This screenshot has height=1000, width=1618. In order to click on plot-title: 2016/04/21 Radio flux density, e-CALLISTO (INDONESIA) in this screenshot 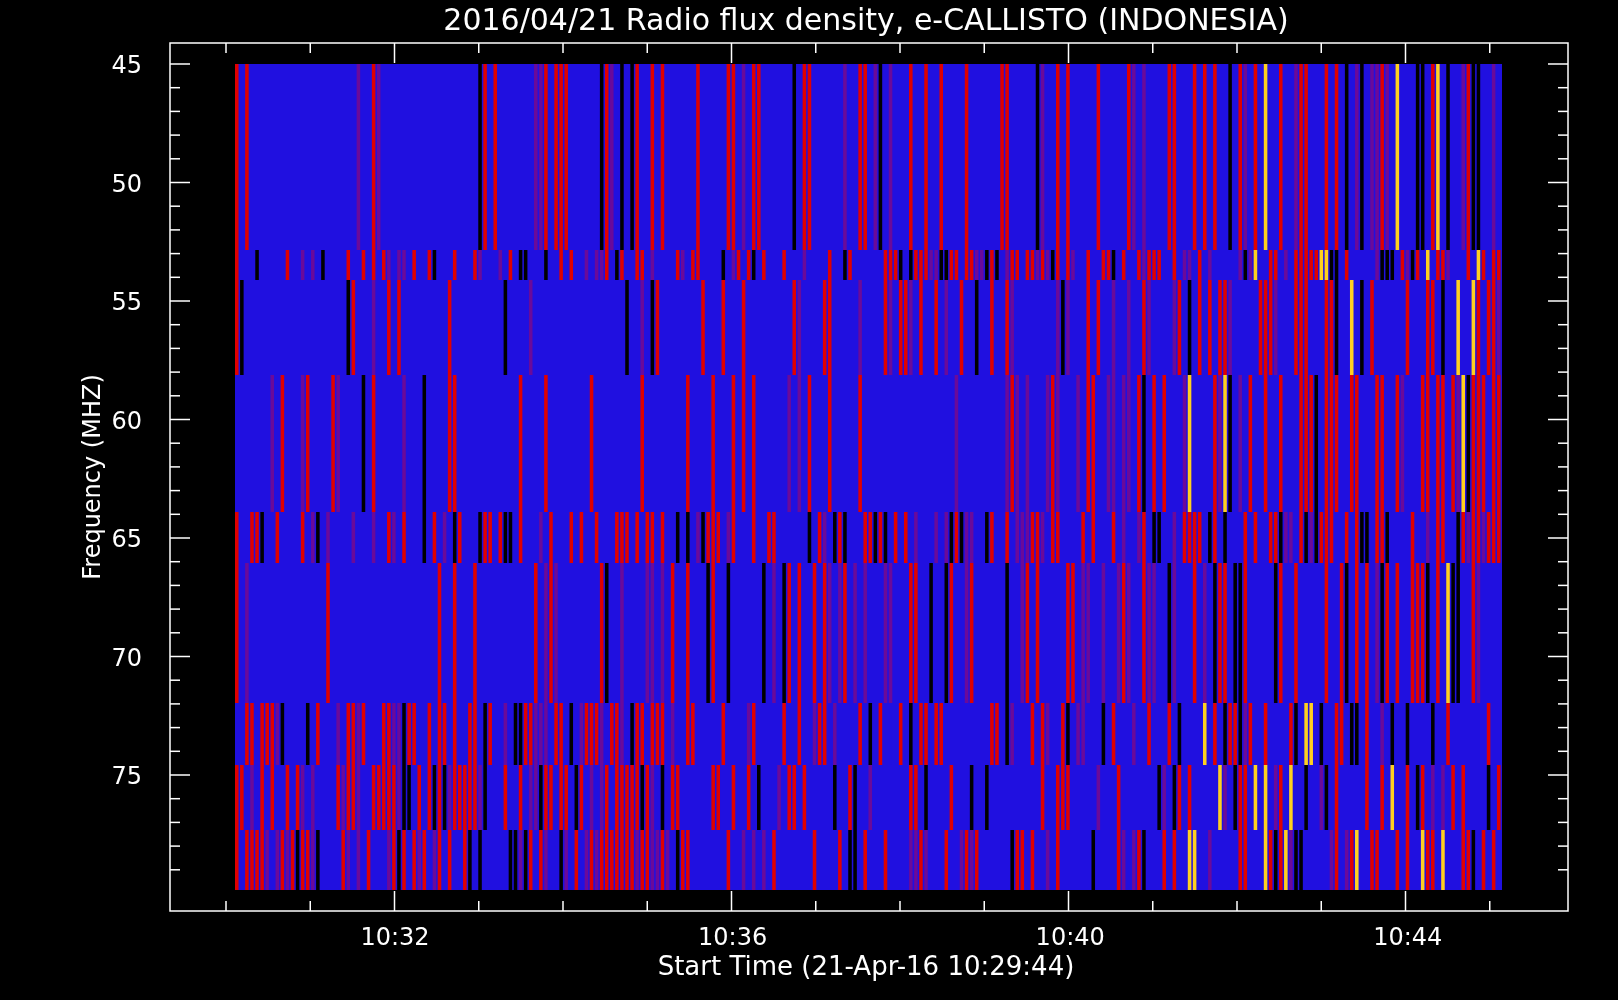, I will do `click(866, 19)`.